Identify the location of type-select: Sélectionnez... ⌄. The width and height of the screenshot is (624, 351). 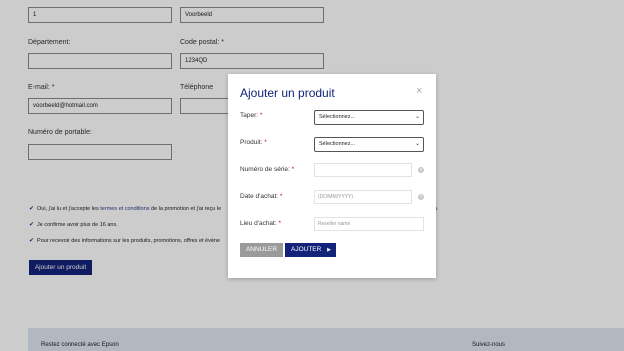
(369, 117).